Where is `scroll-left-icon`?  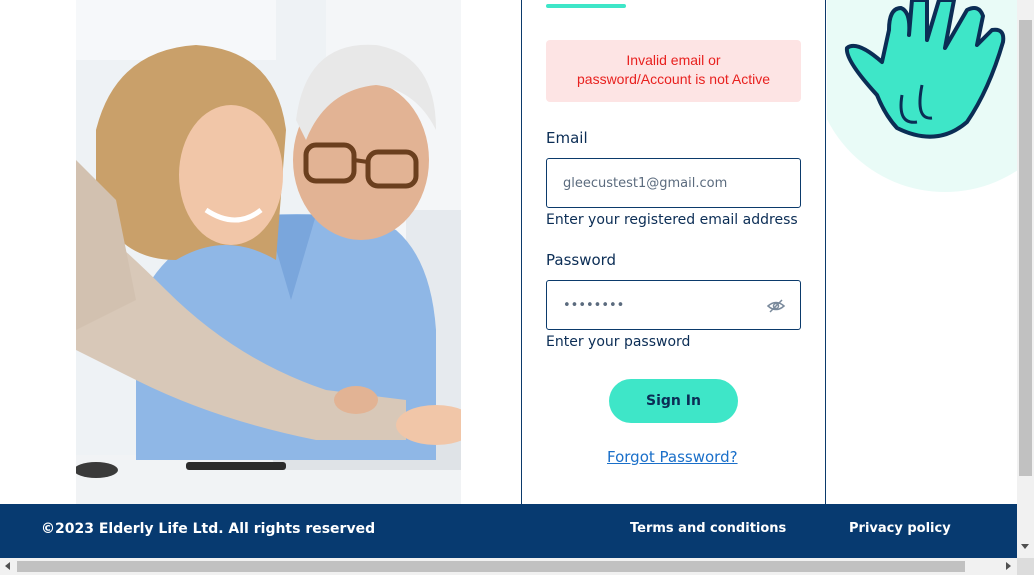
scroll-left-icon is located at coordinates (7, 566).